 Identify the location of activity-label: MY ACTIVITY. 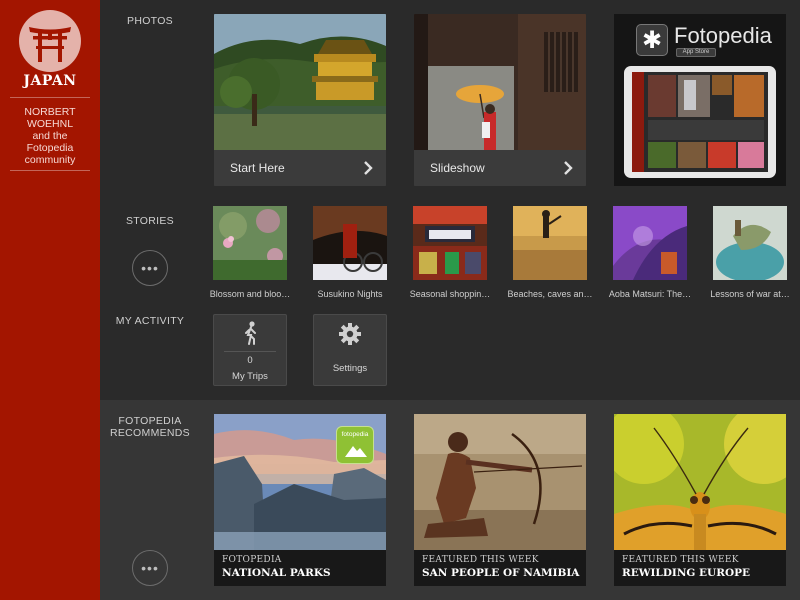
(150, 321).